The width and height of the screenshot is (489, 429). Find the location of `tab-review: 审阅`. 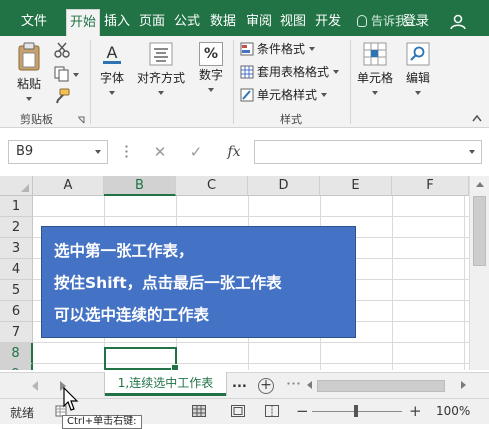

tab-review: 审阅 is located at coordinates (259, 22).